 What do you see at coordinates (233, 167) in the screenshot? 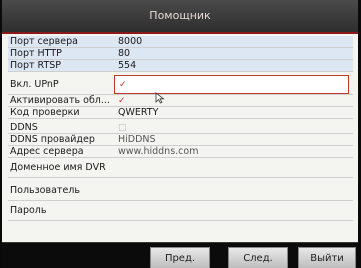
I see `dvr-domain-field` at bounding box center [233, 167].